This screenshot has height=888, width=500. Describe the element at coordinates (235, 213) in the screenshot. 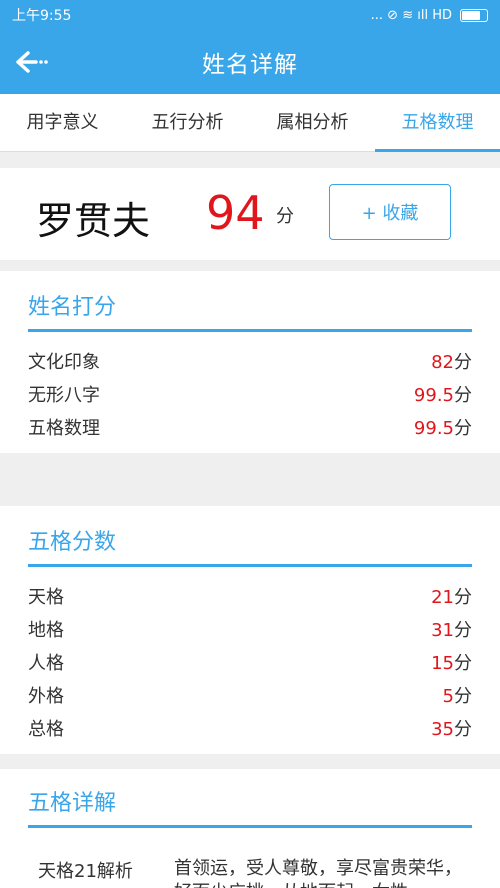

I see `total-score: 94` at that location.